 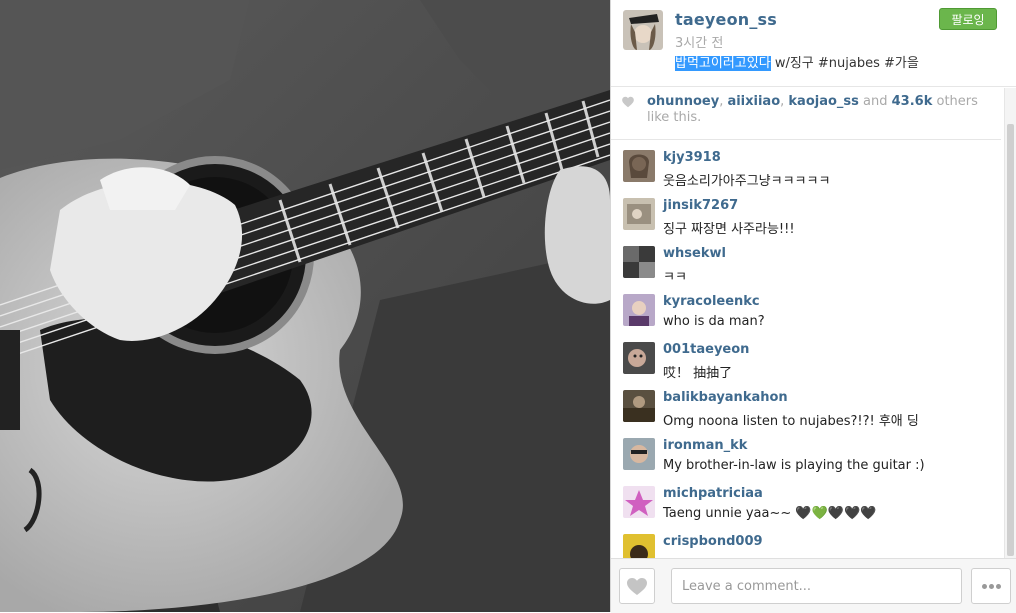 What do you see at coordinates (807, 356) in the screenshot?
I see `comment-item: 001taeyeon 哎！ 抽抽了` at bounding box center [807, 356].